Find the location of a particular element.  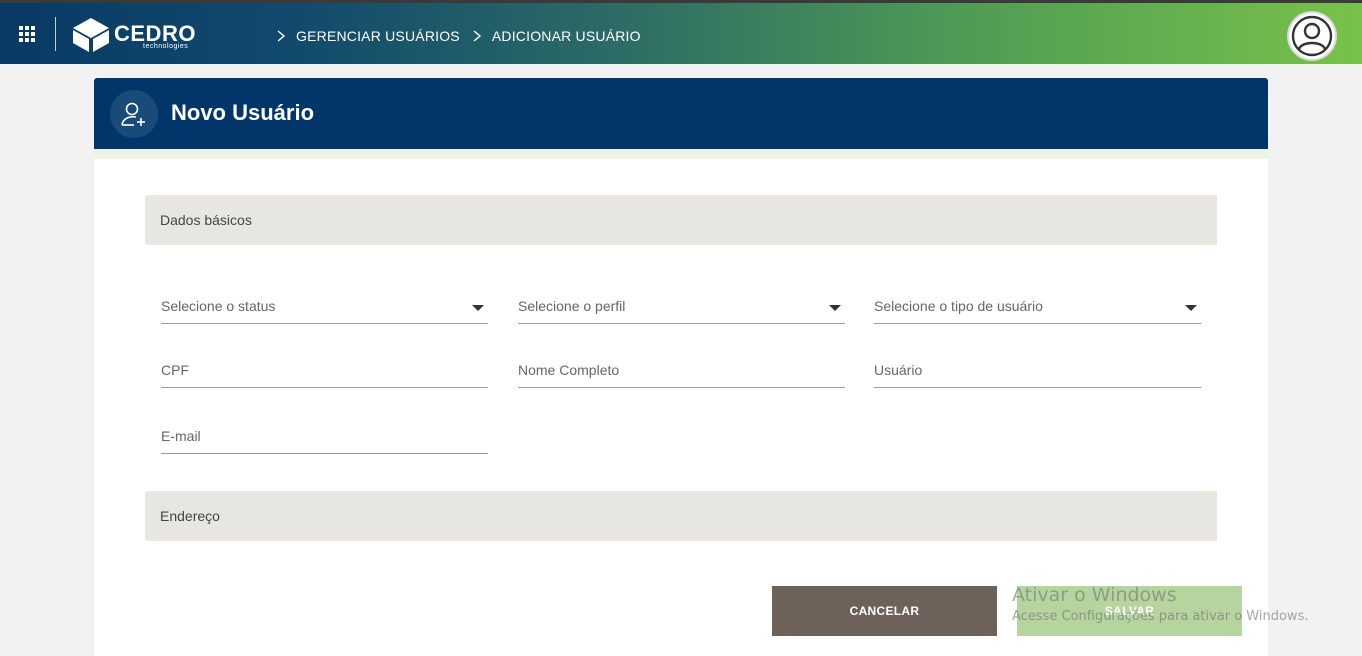

full-name-field: Nome Completo is located at coordinates (681, 370).